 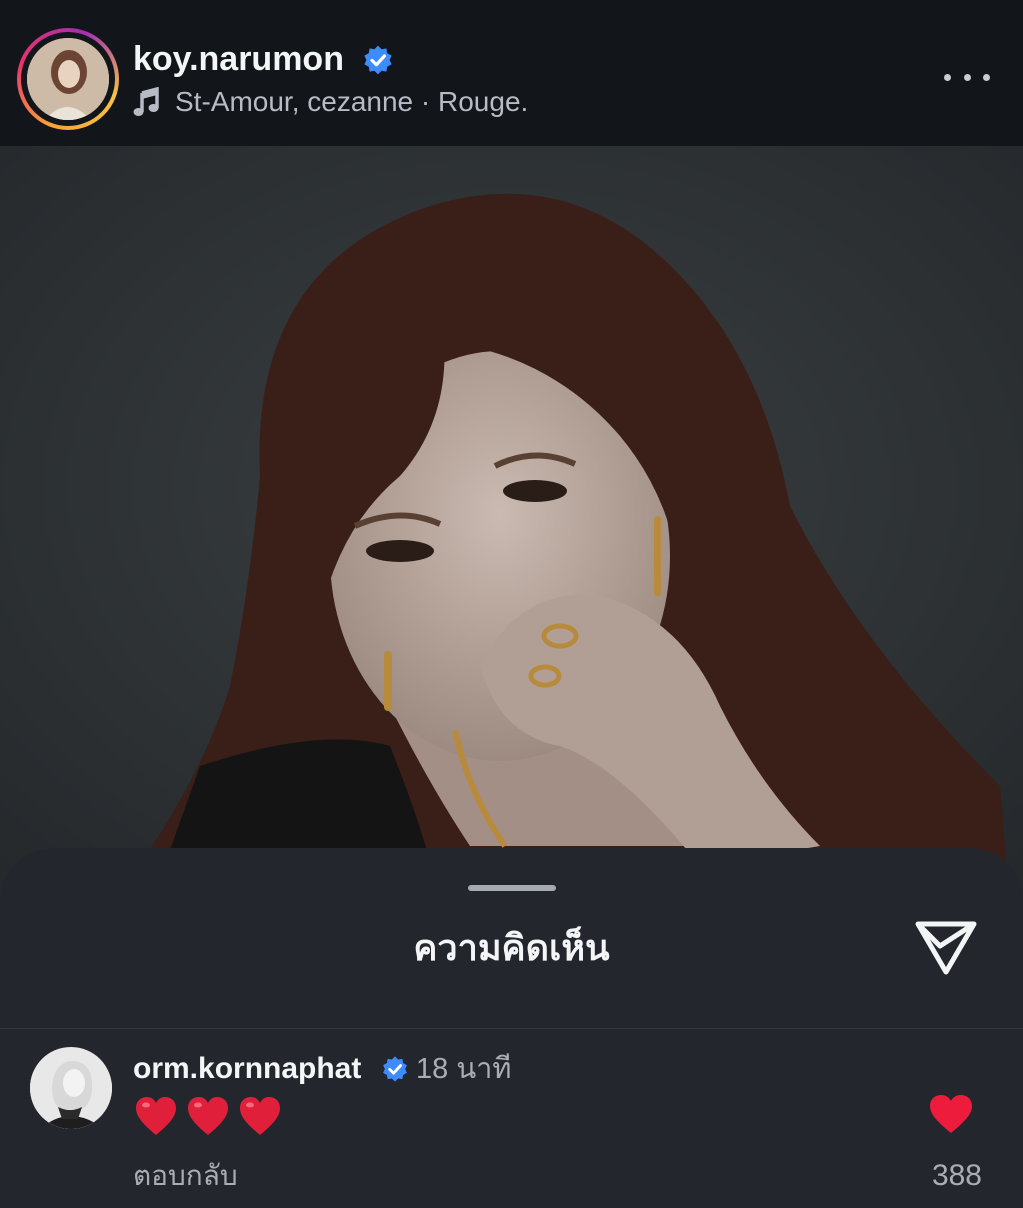 I want to click on music-attribution: St-Amour, cezanne · Rouge., so click(x=330, y=102).